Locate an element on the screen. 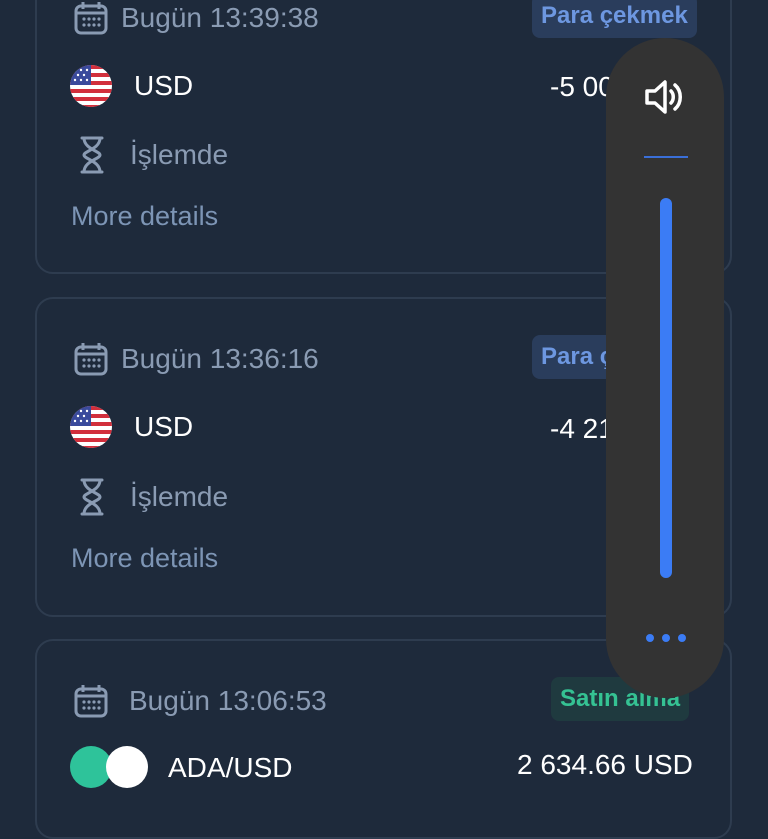 The image size is (768, 839). volume-level-fill is located at coordinates (666, 388).